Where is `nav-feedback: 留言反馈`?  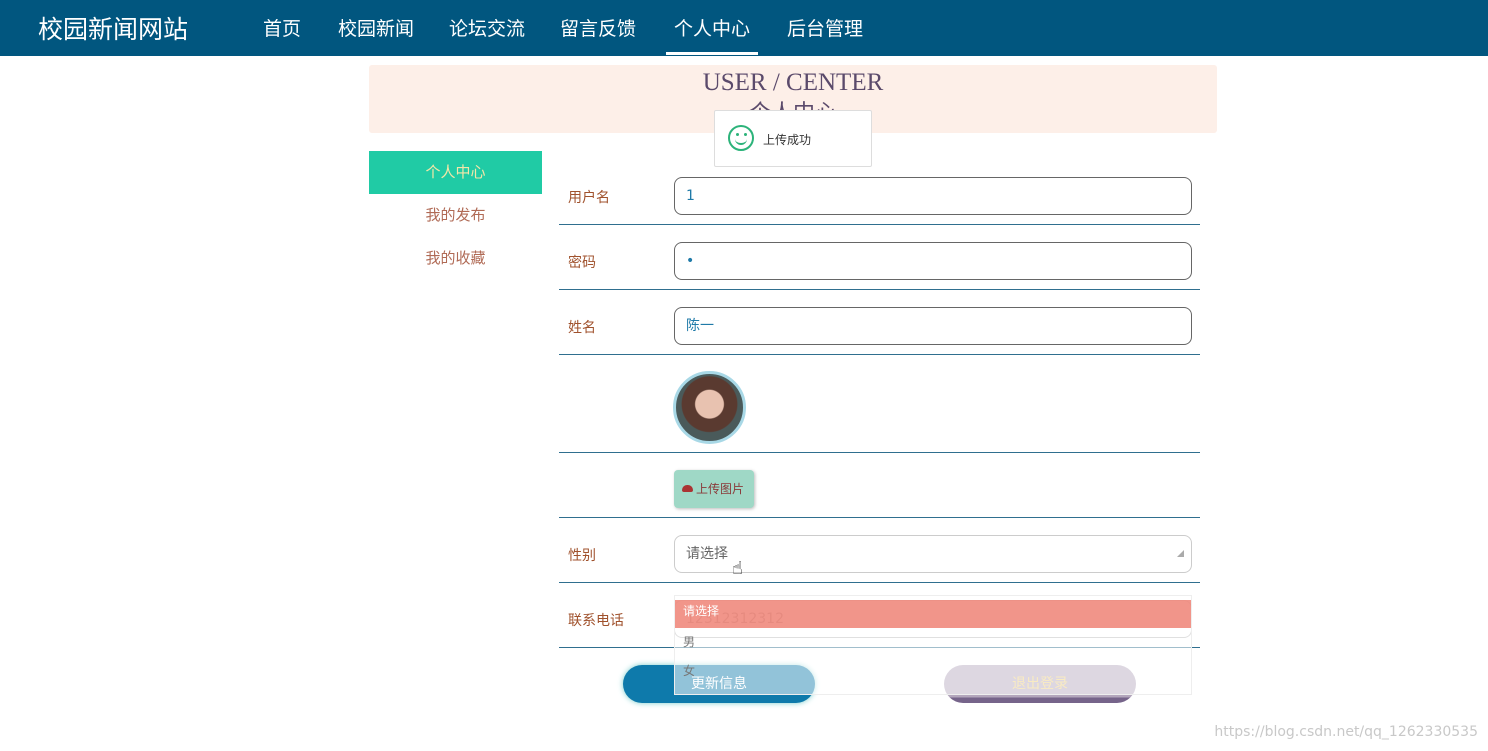 nav-feedback: 留言反馈 is located at coordinates (598, 27).